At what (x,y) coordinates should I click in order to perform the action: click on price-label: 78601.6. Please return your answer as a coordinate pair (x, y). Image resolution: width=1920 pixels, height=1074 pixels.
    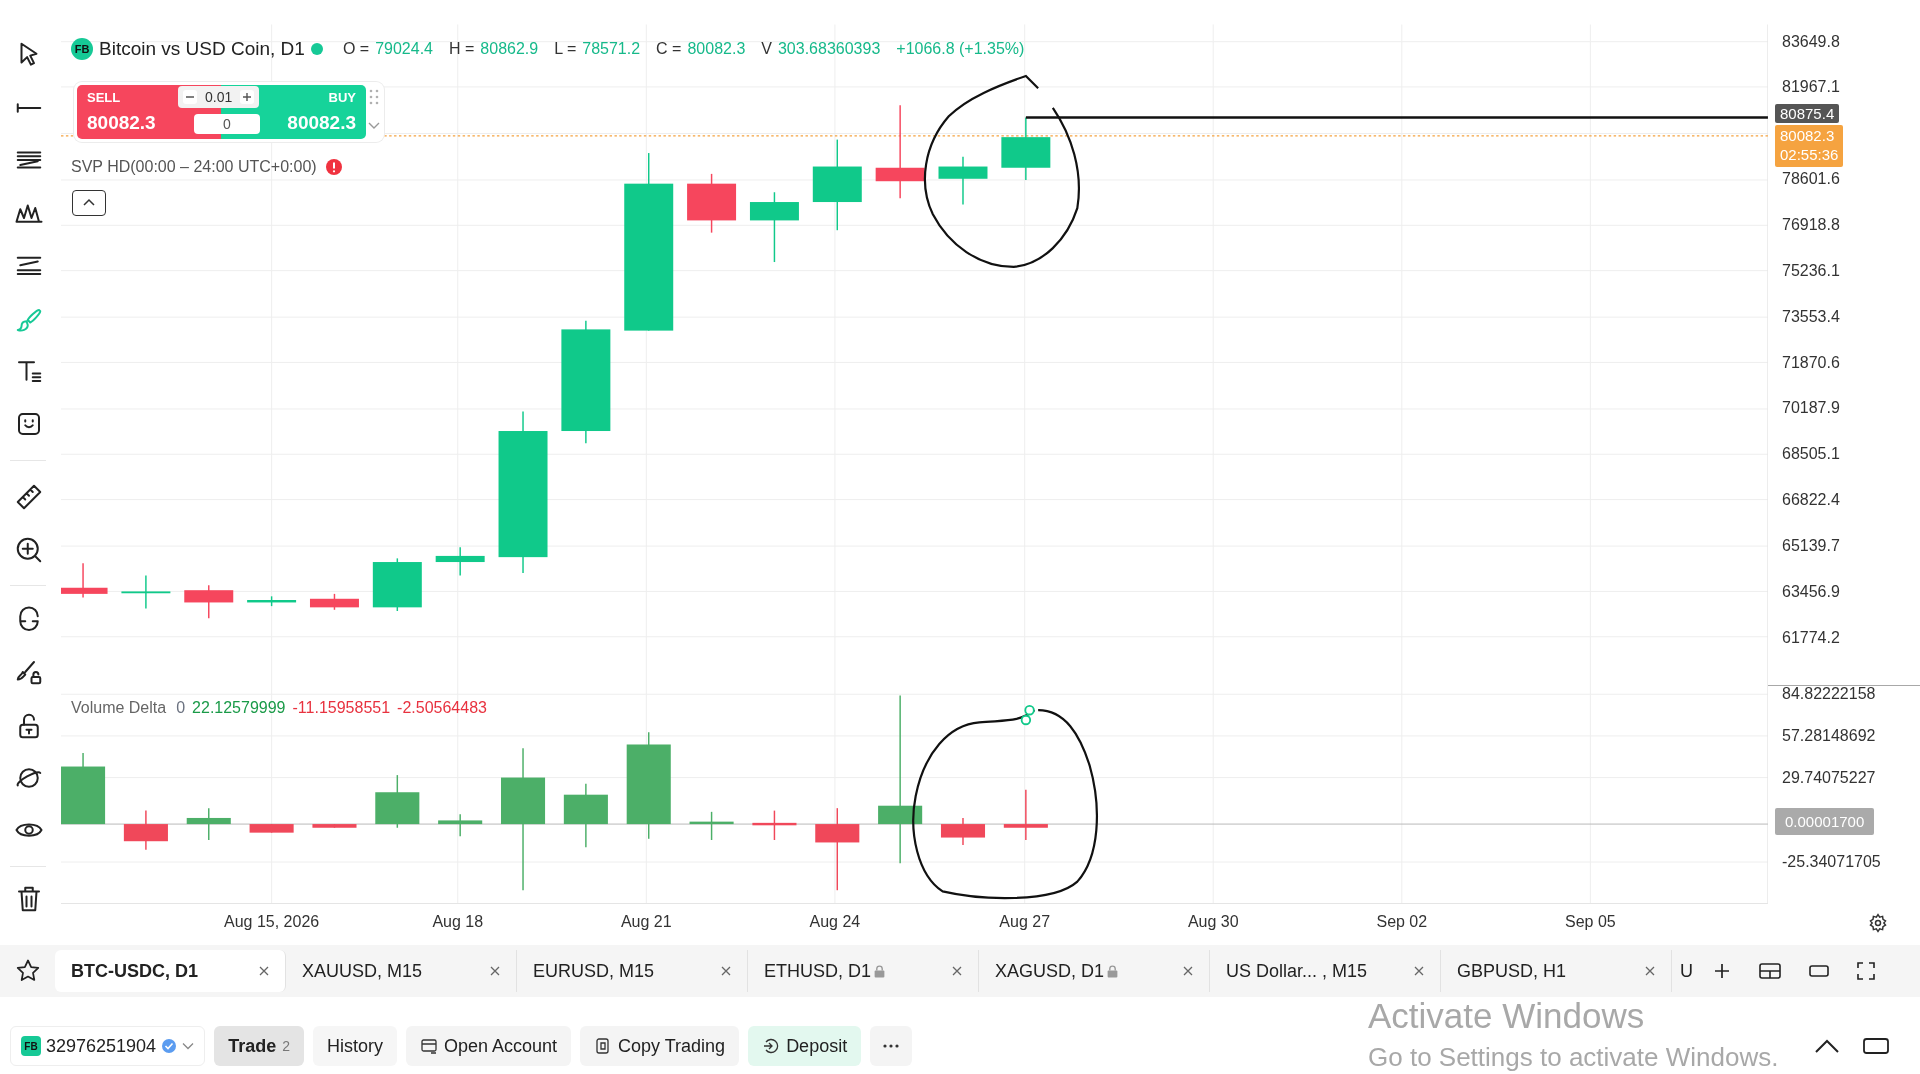
    Looking at the image, I should click on (1811, 179).